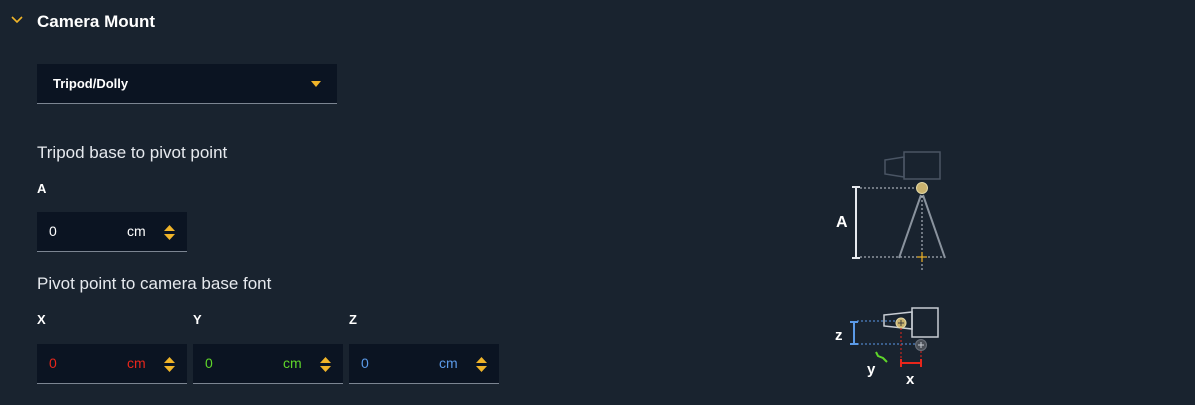  I want to click on caret-down-icon, so click(316, 84).